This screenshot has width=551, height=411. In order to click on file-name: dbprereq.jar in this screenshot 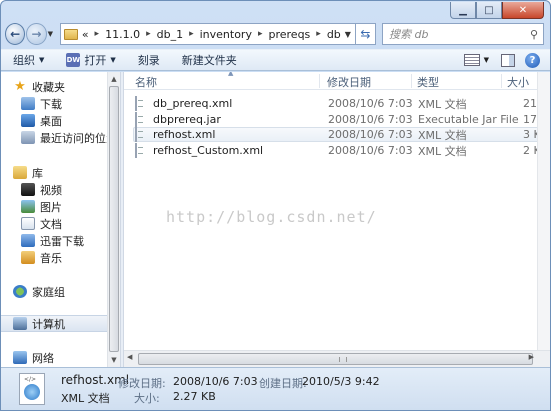, I will do `click(187, 119)`.